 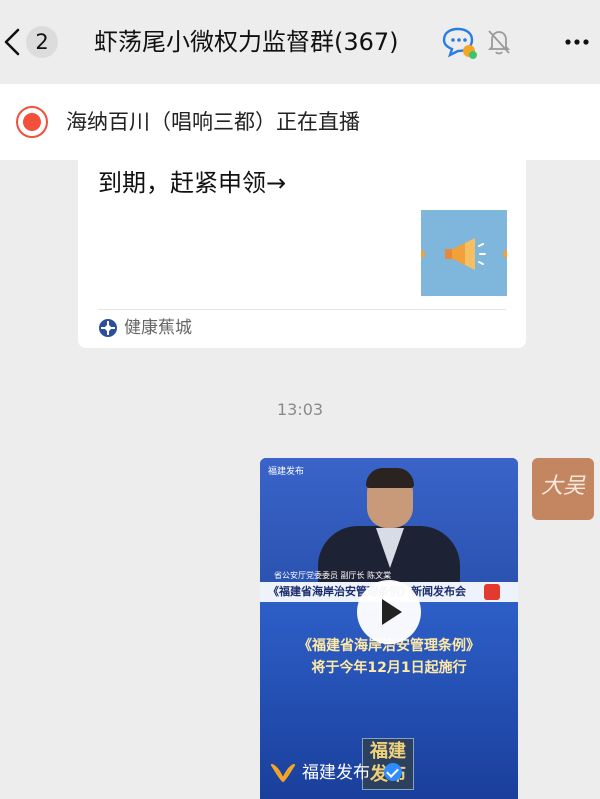 I want to click on message-timestamp: 13:03, so click(x=300, y=409).